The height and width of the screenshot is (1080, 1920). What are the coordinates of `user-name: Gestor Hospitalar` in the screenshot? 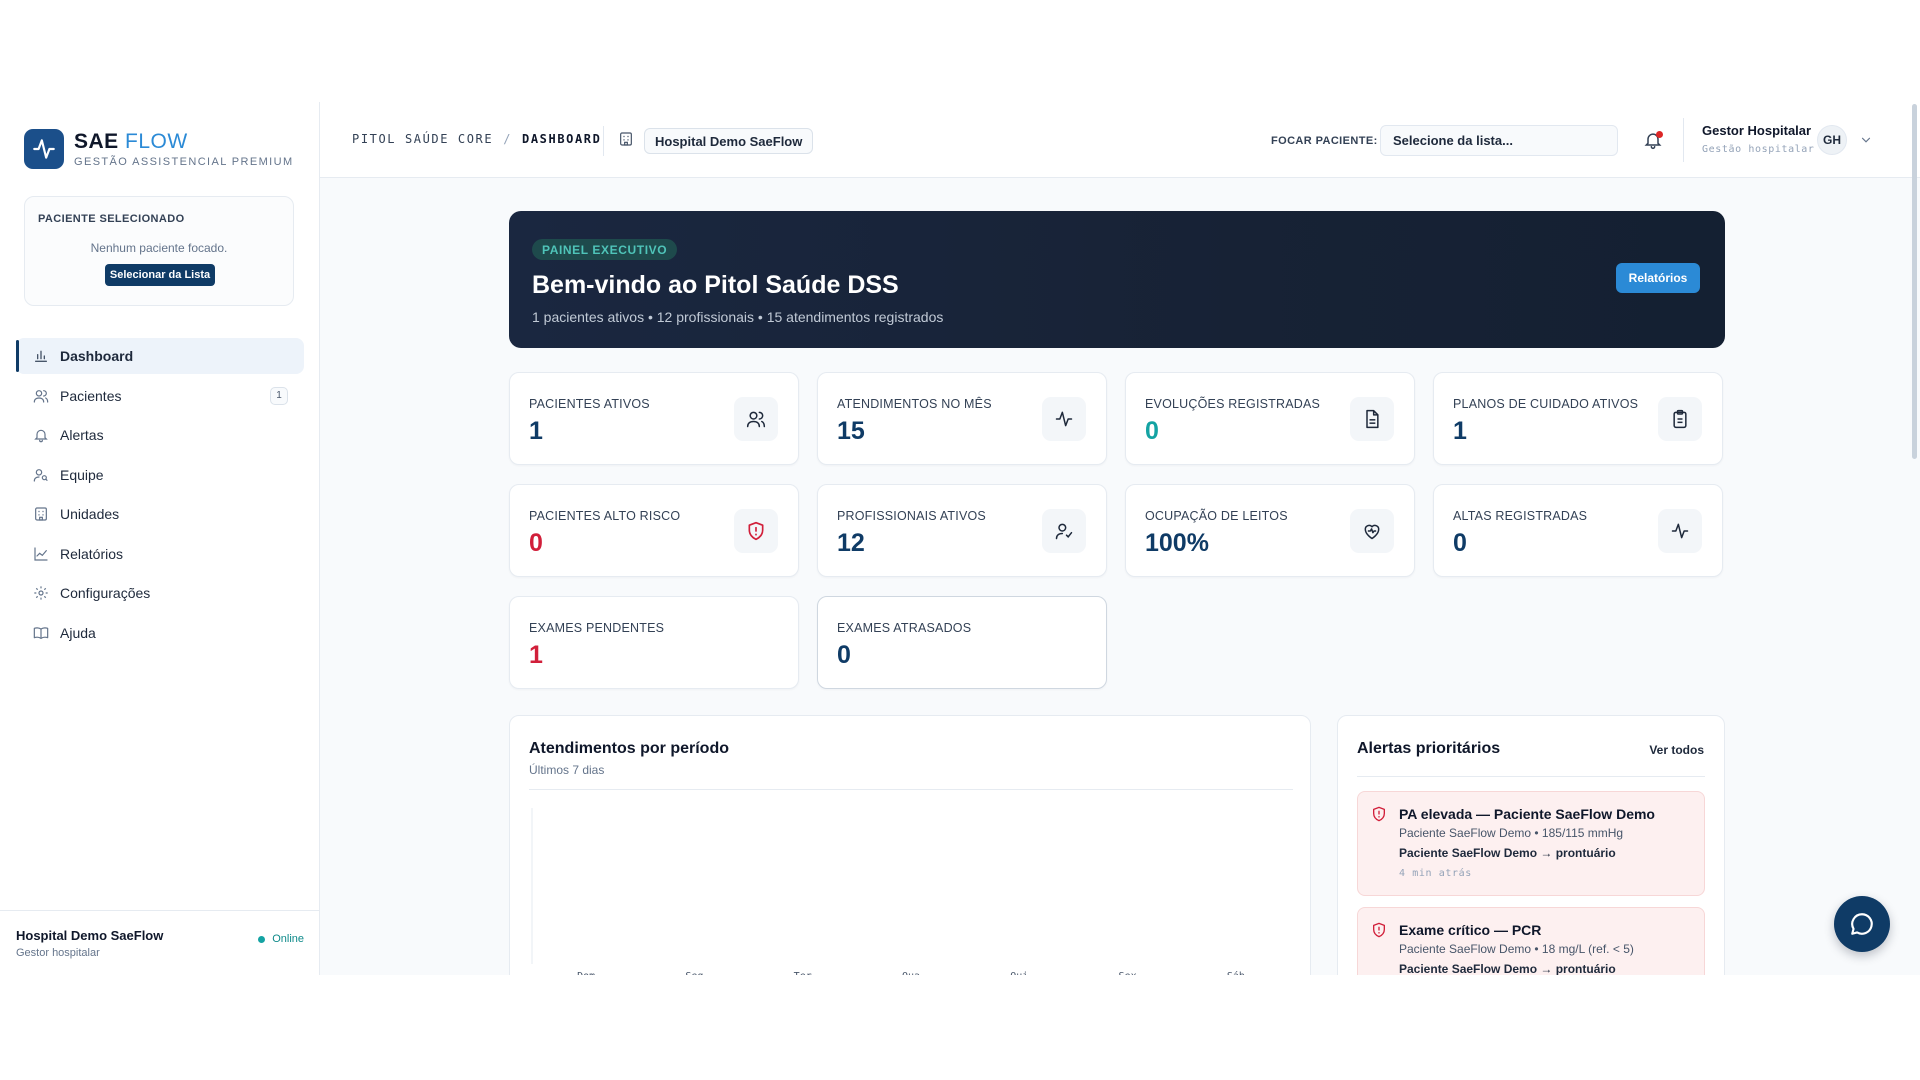 It's located at (1757, 130).